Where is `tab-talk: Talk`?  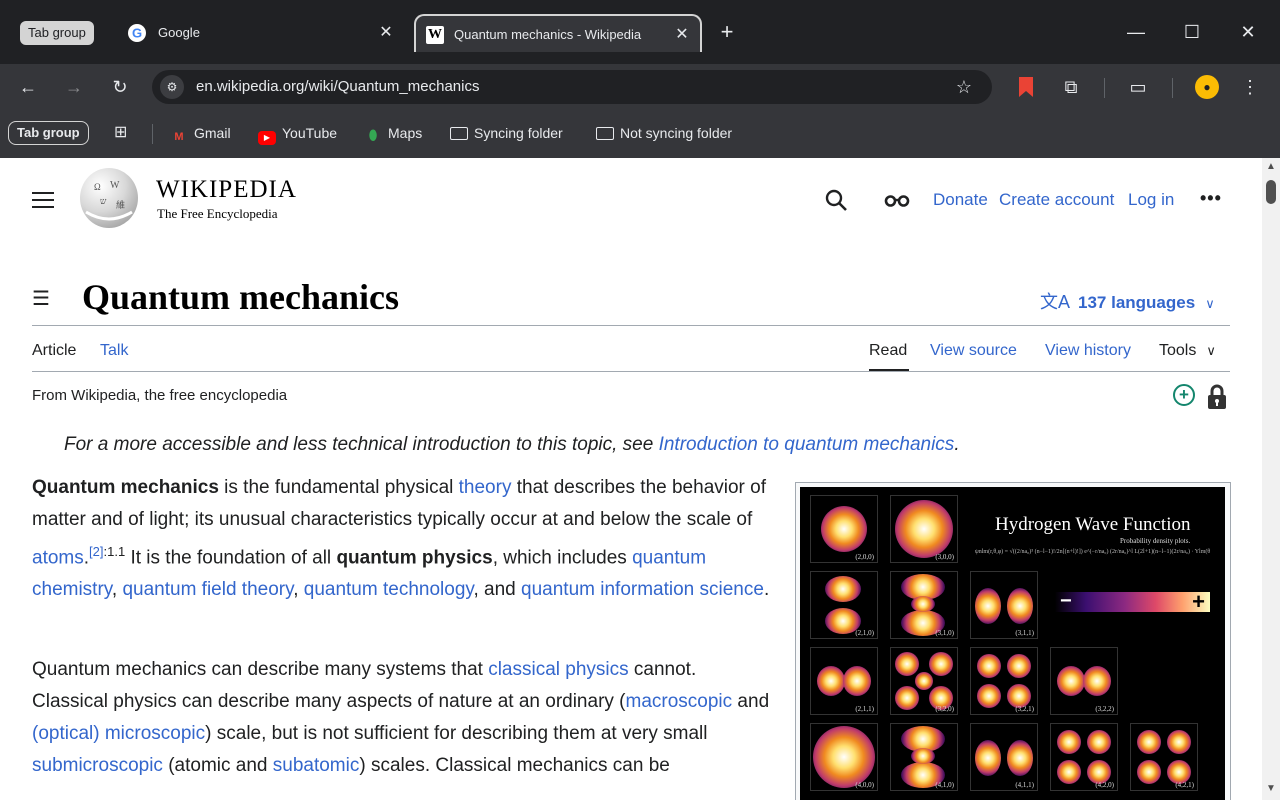
tab-talk: Talk is located at coordinates (114, 351).